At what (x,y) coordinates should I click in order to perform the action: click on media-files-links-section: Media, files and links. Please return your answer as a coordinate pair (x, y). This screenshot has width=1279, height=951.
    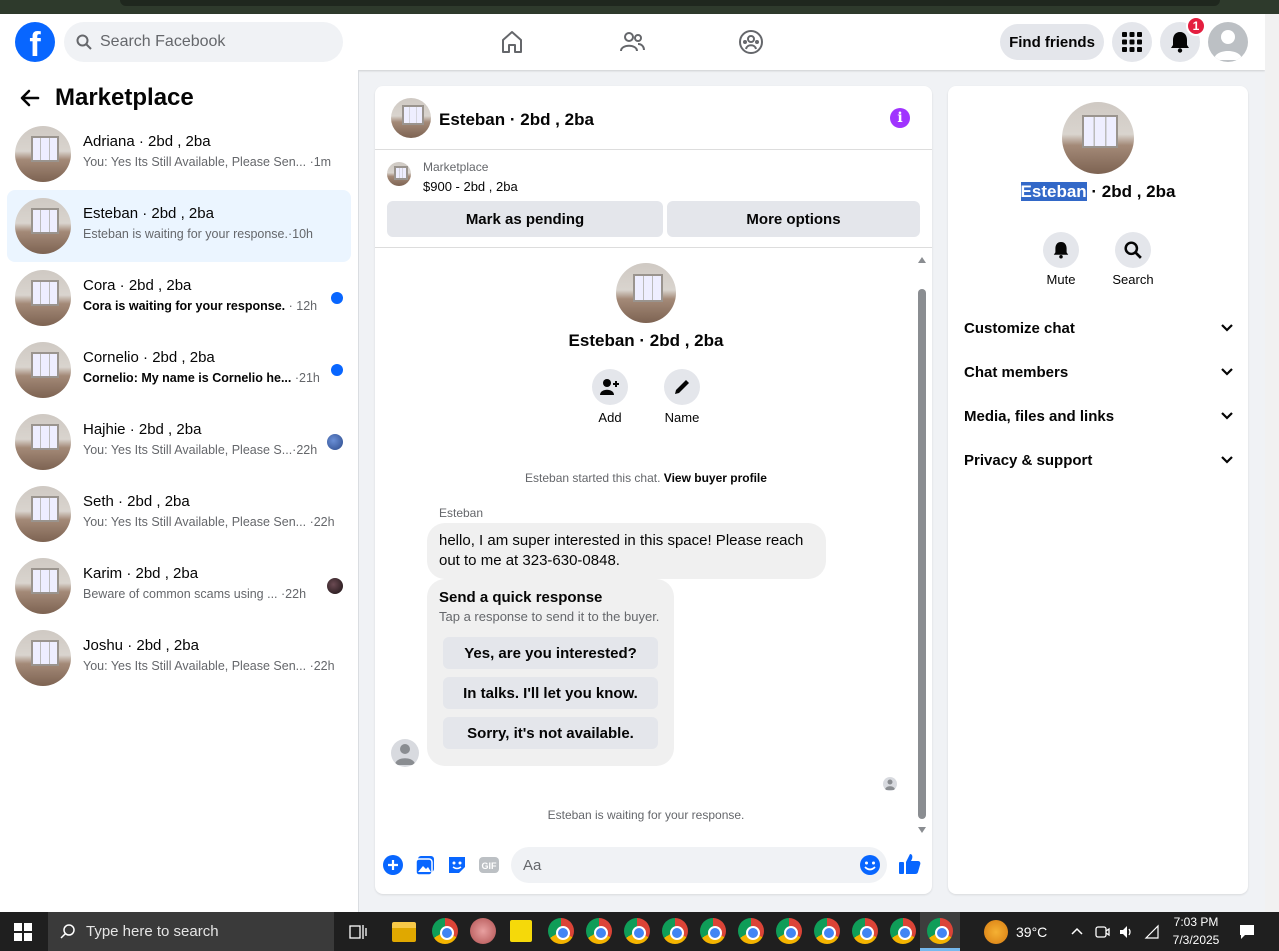
    Looking at the image, I should click on (1099, 416).